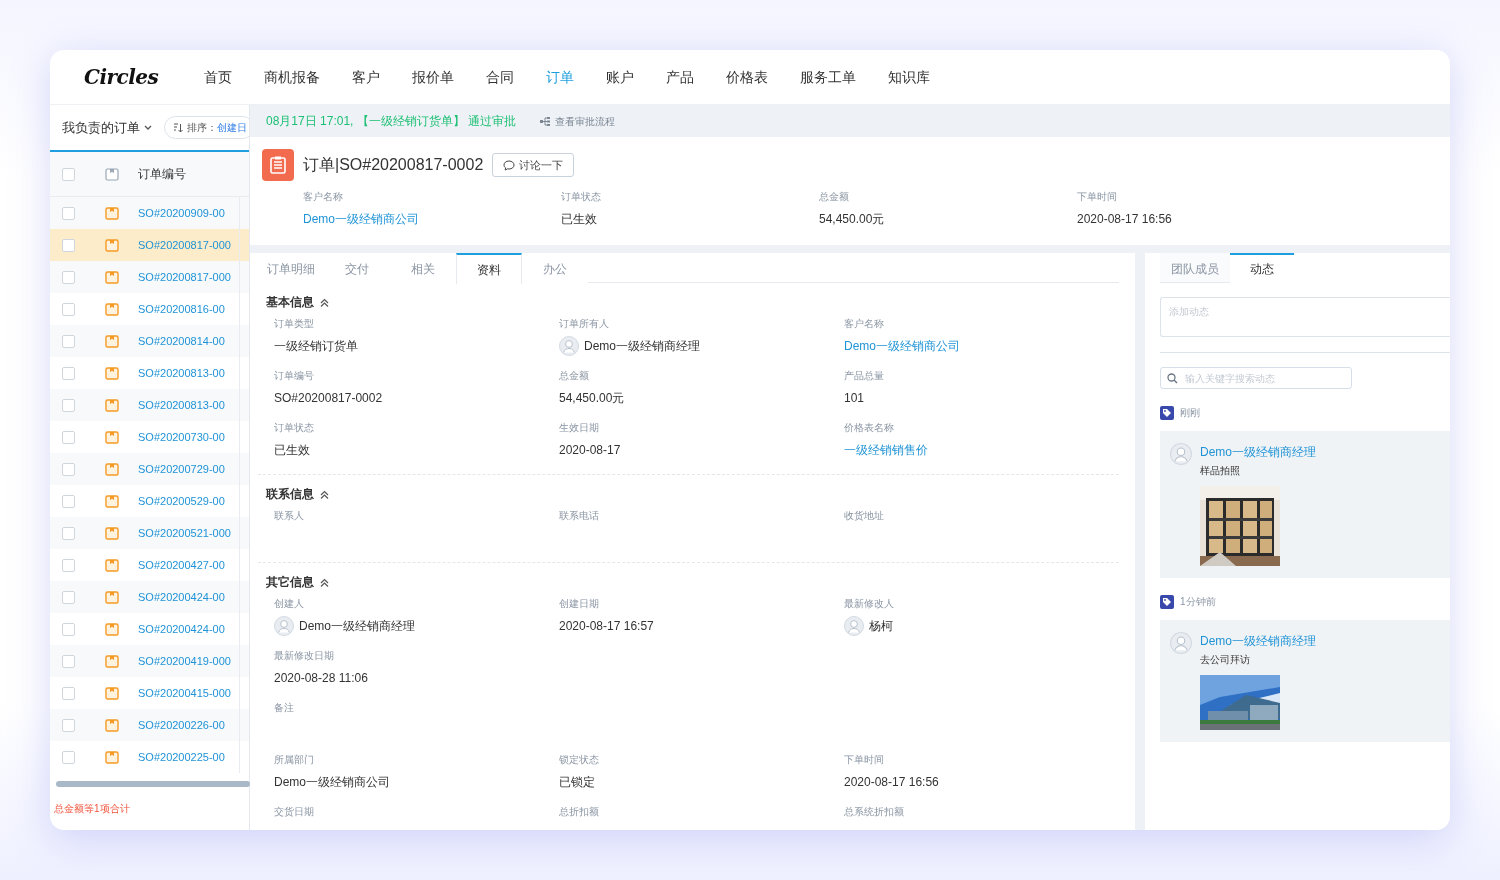 This screenshot has height=880, width=1500. What do you see at coordinates (680, 77) in the screenshot?
I see `nav-item: 产品` at bounding box center [680, 77].